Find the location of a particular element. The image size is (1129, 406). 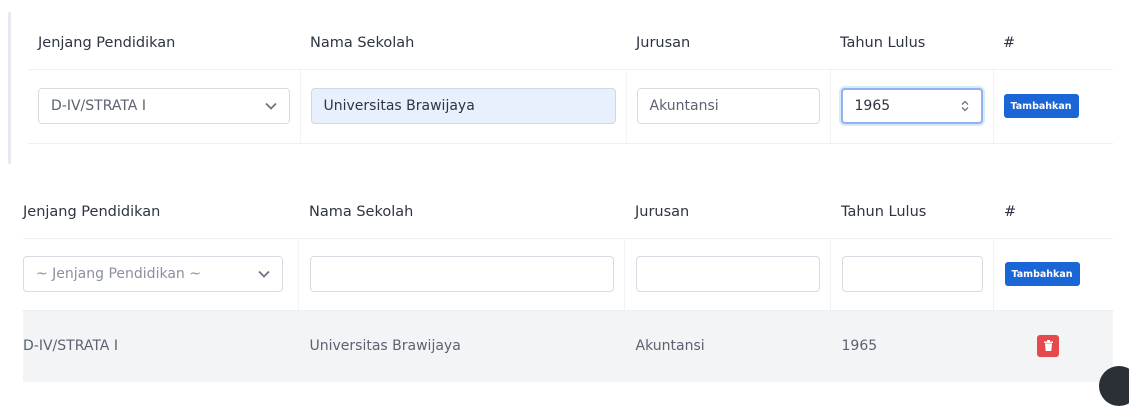

delete-button is located at coordinates (1048, 346).